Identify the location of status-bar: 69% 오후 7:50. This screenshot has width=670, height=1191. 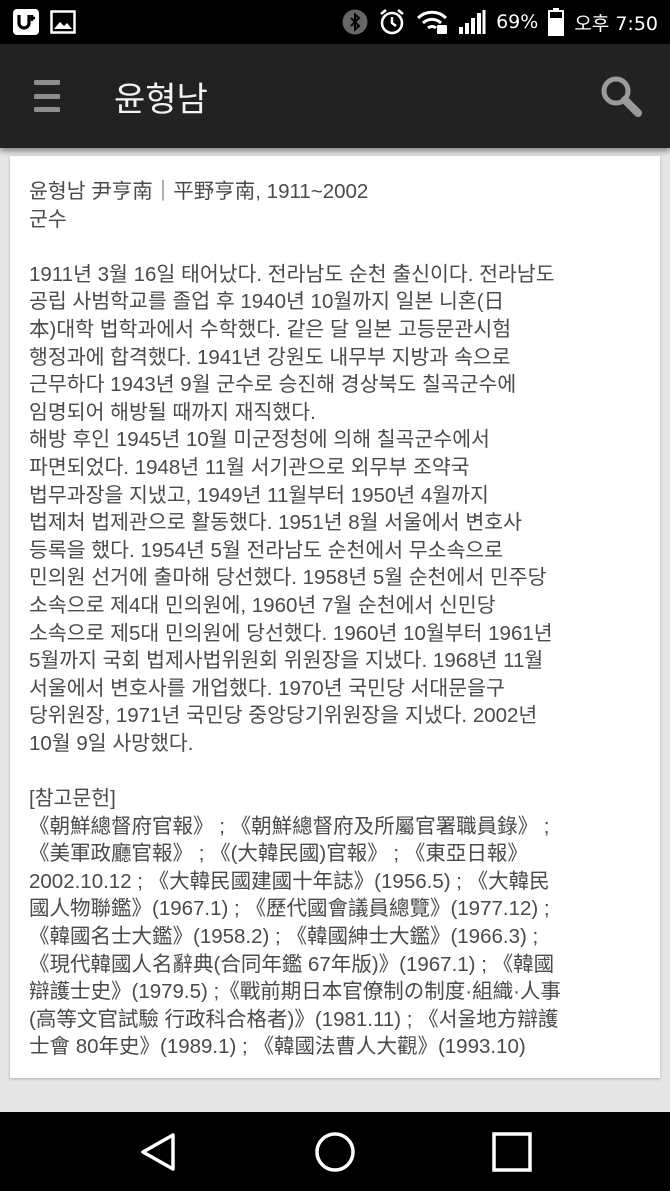
(335, 22).